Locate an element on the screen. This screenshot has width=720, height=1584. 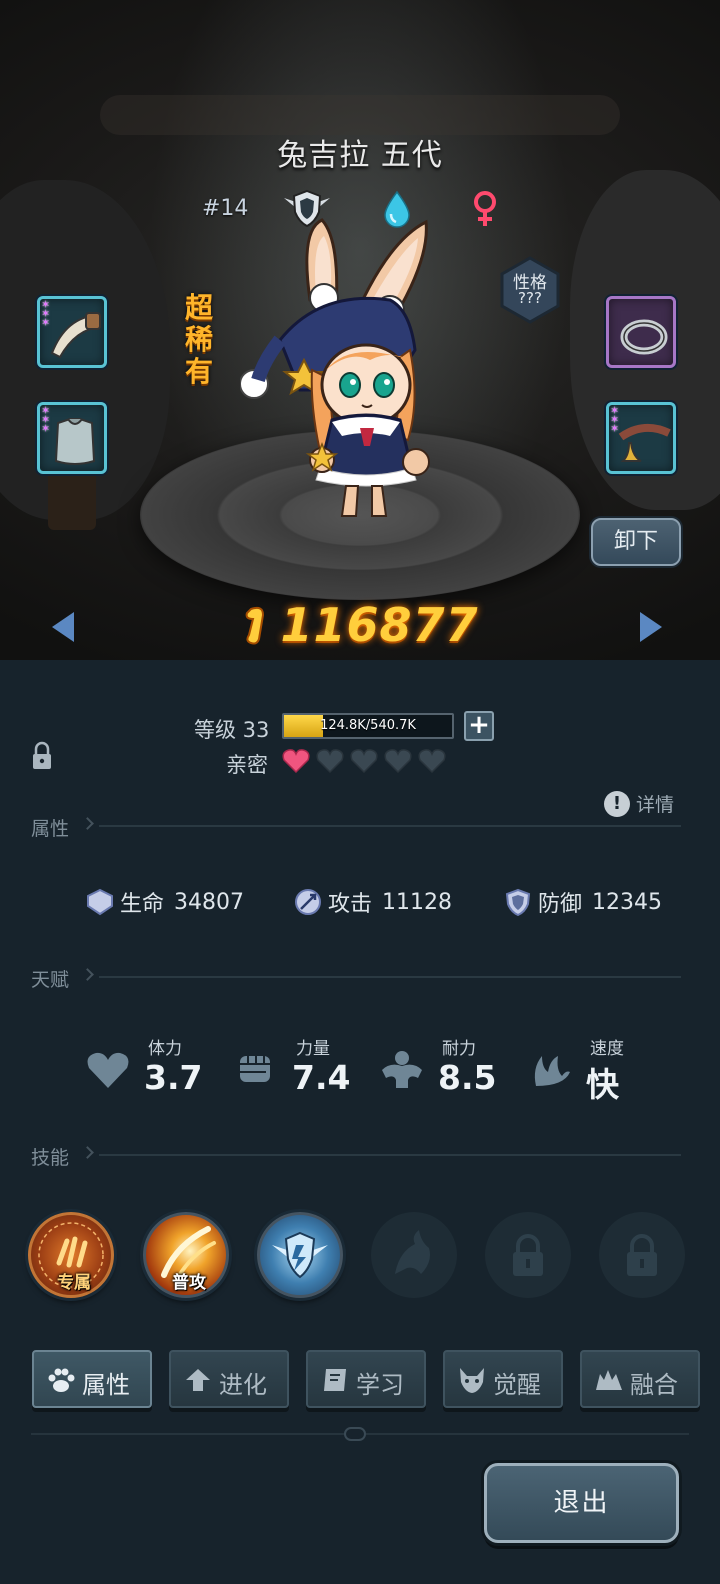
muscle-icon is located at coordinates (402, 1069).